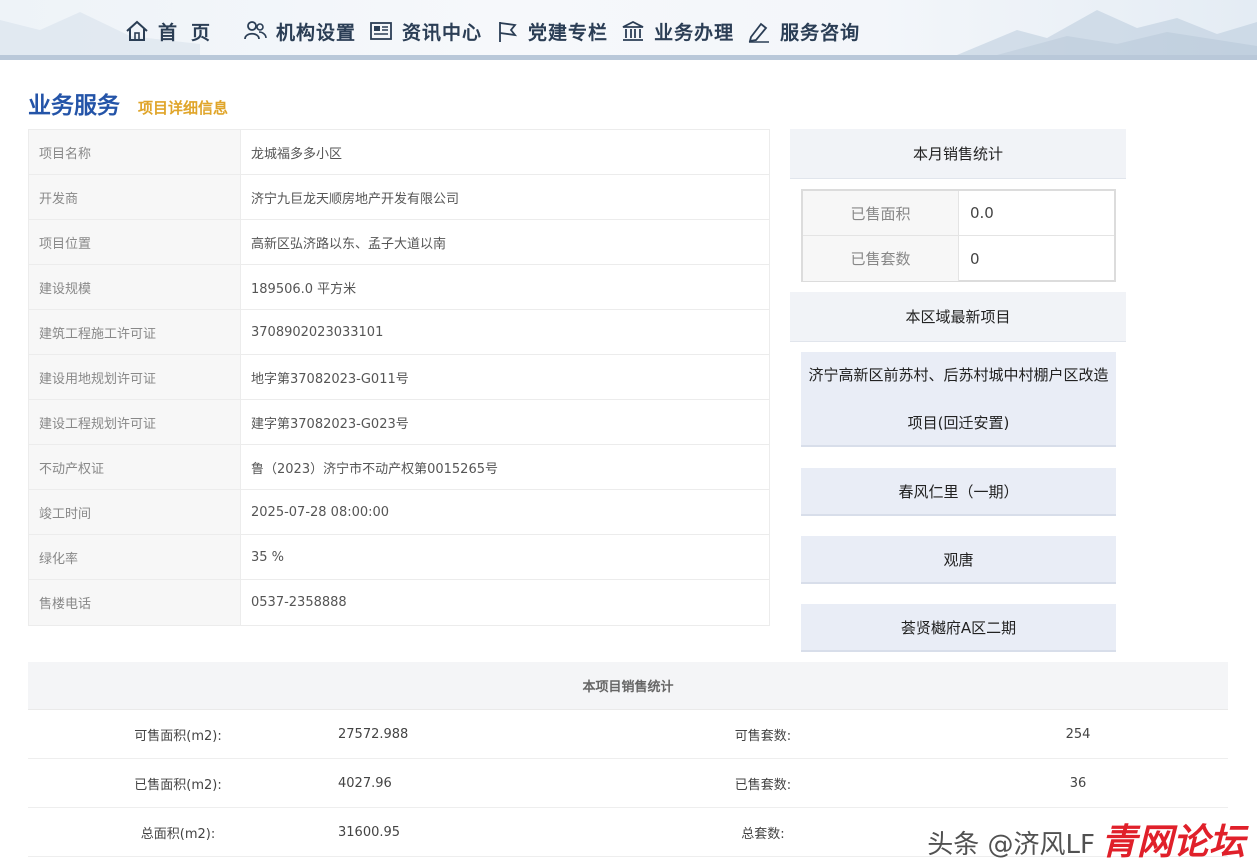 Image resolution: width=1257 pixels, height=865 pixels. Describe the element at coordinates (304, 289) in the screenshot. I see `row-value: 189506.0 平方米` at that location.